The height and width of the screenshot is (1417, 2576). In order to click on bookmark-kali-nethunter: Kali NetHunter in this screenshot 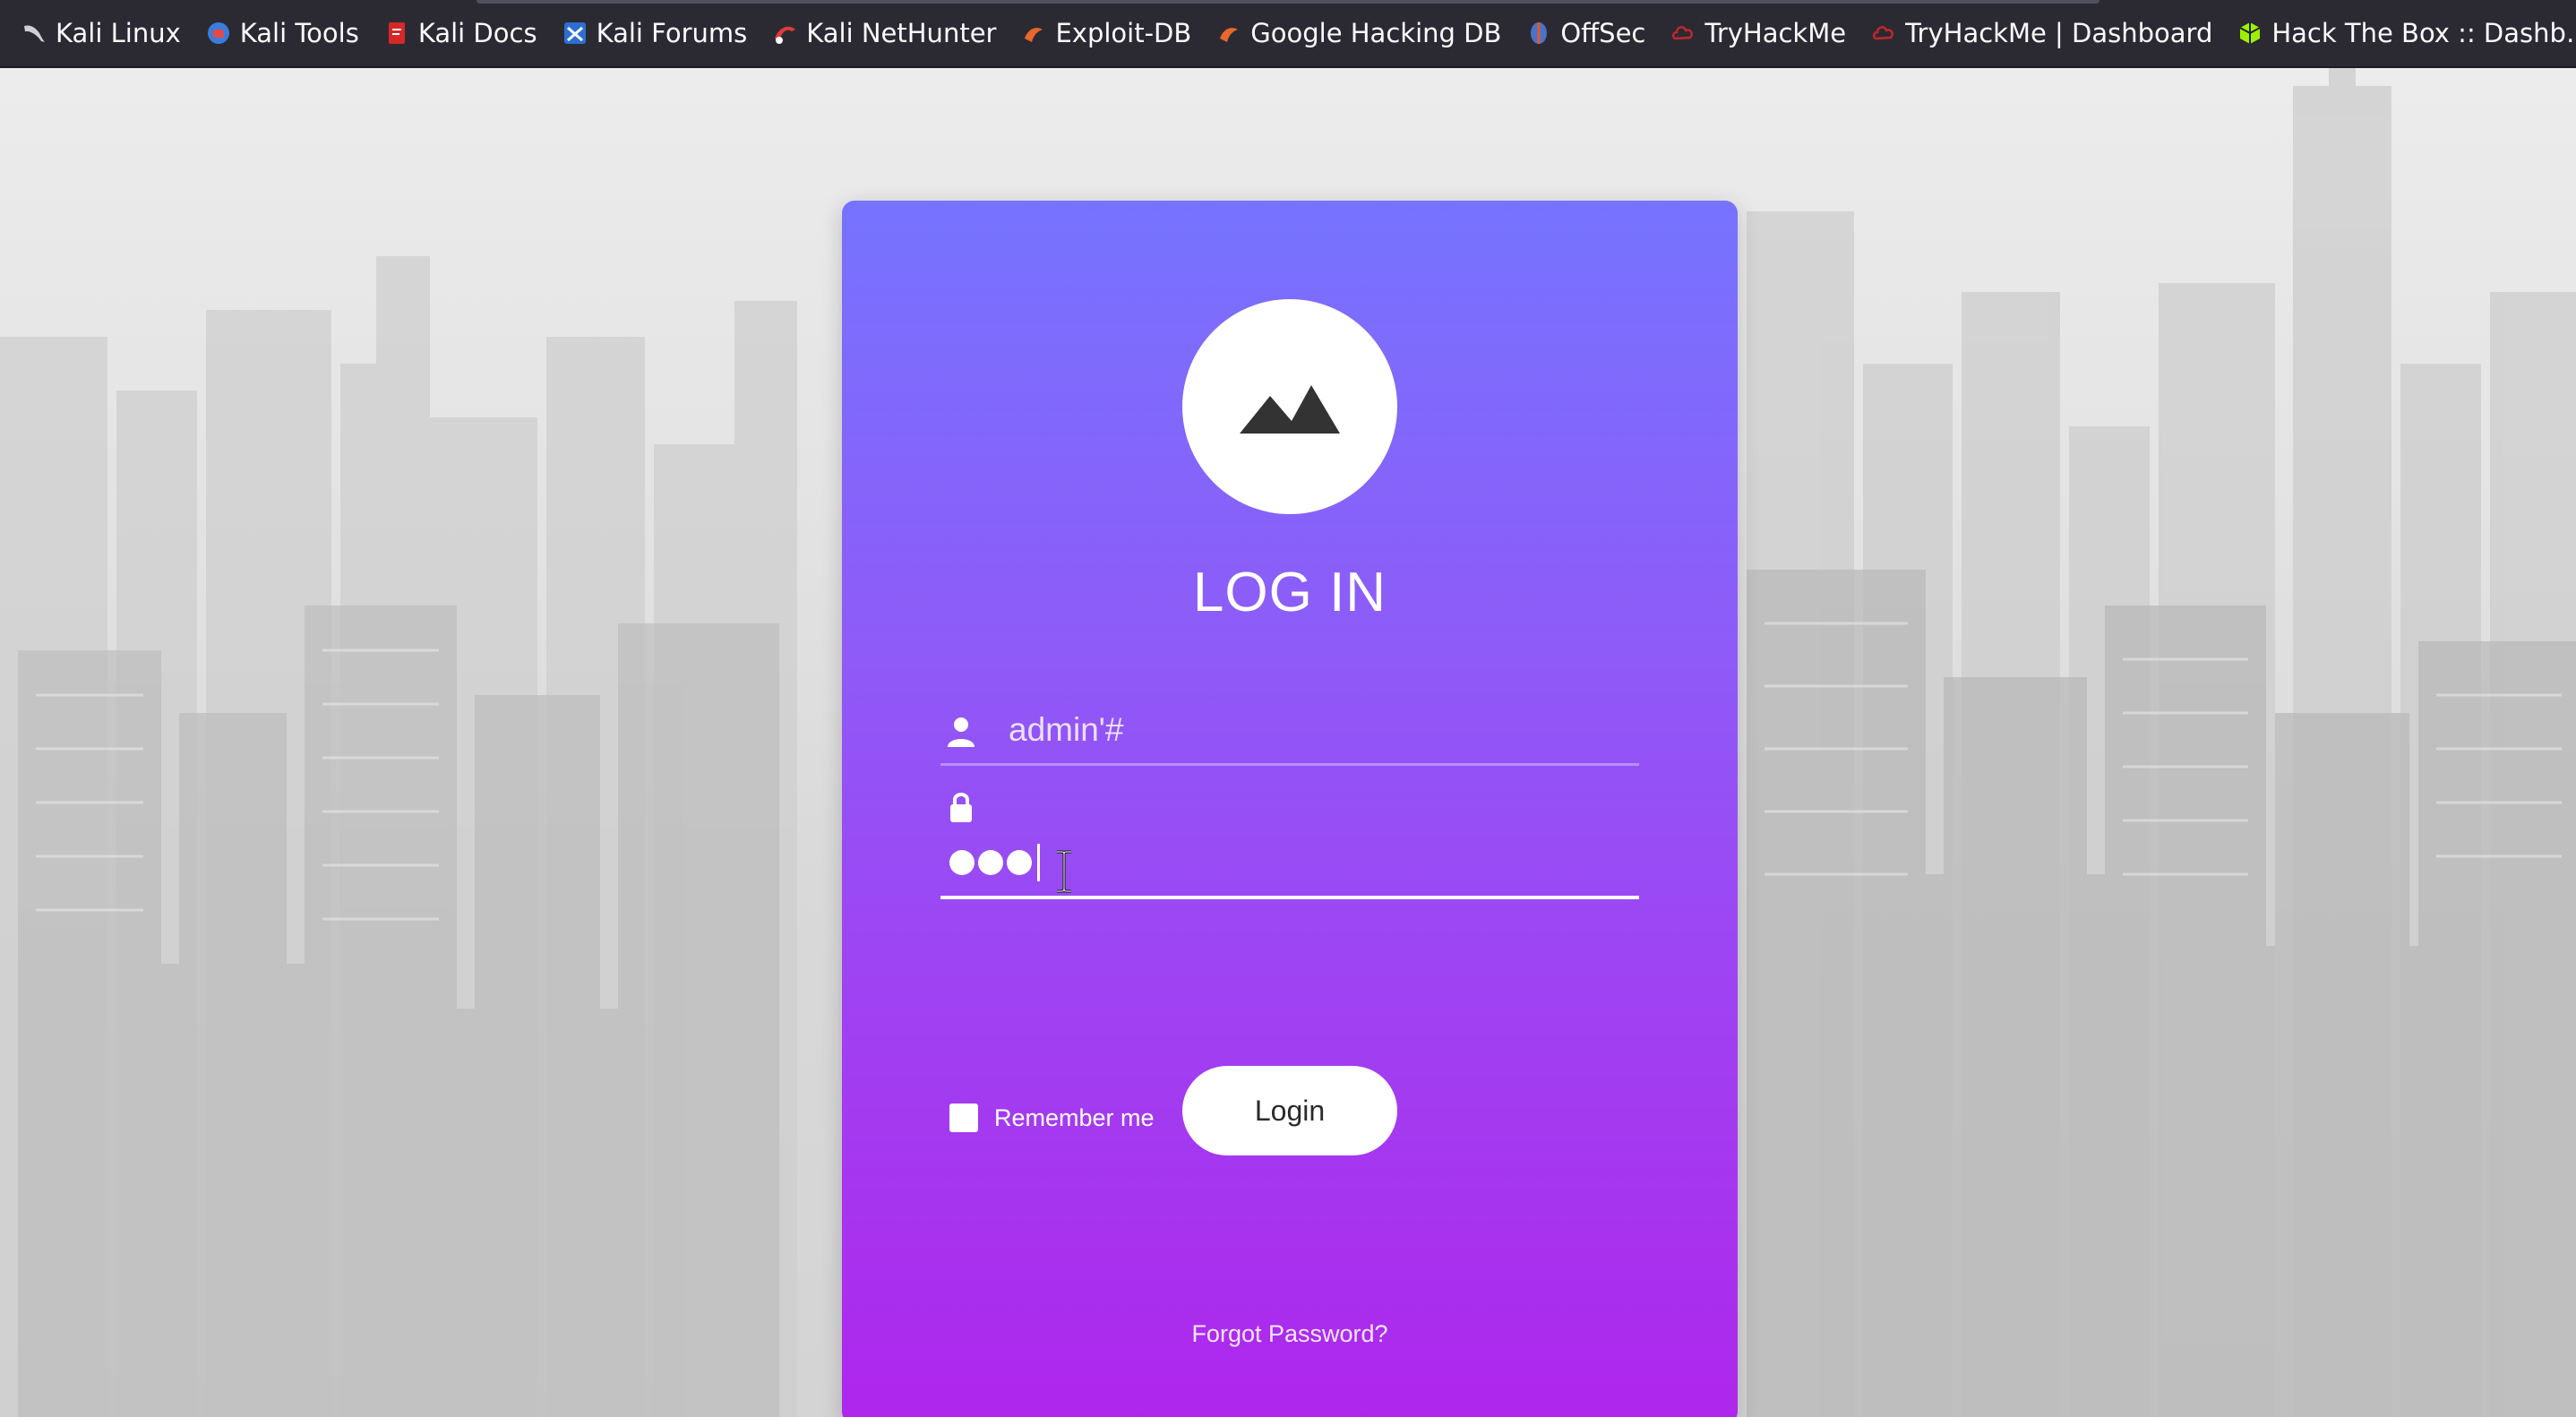, I will do `click(886, 33)`.